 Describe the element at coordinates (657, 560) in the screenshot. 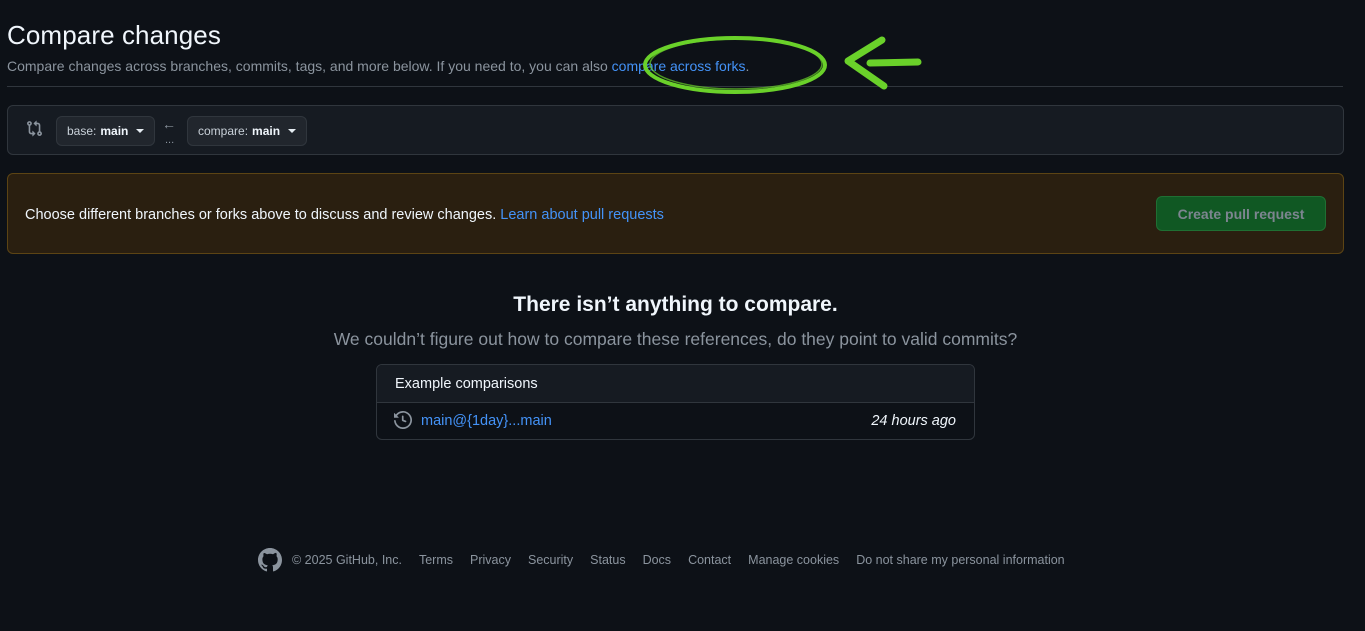

I see `footer-link-docs: Docs` at that location.